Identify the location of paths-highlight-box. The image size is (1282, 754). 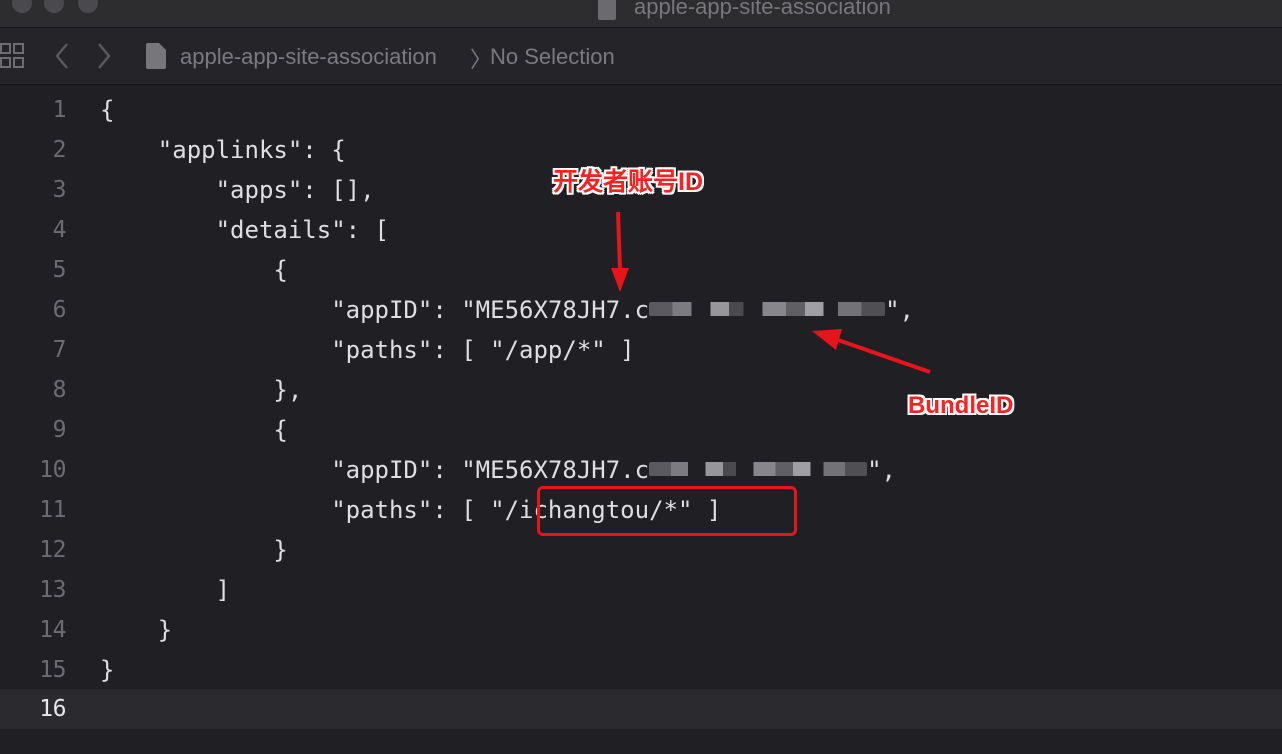
(667, 511).